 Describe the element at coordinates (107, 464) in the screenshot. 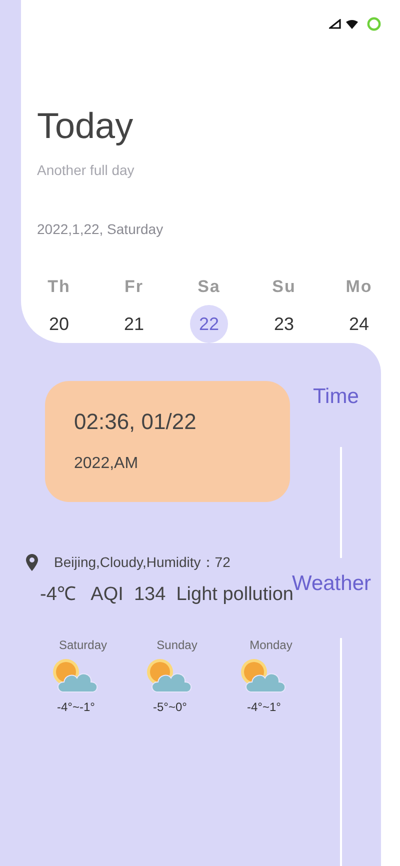

I see `year-text: 2022,AM` at that location.